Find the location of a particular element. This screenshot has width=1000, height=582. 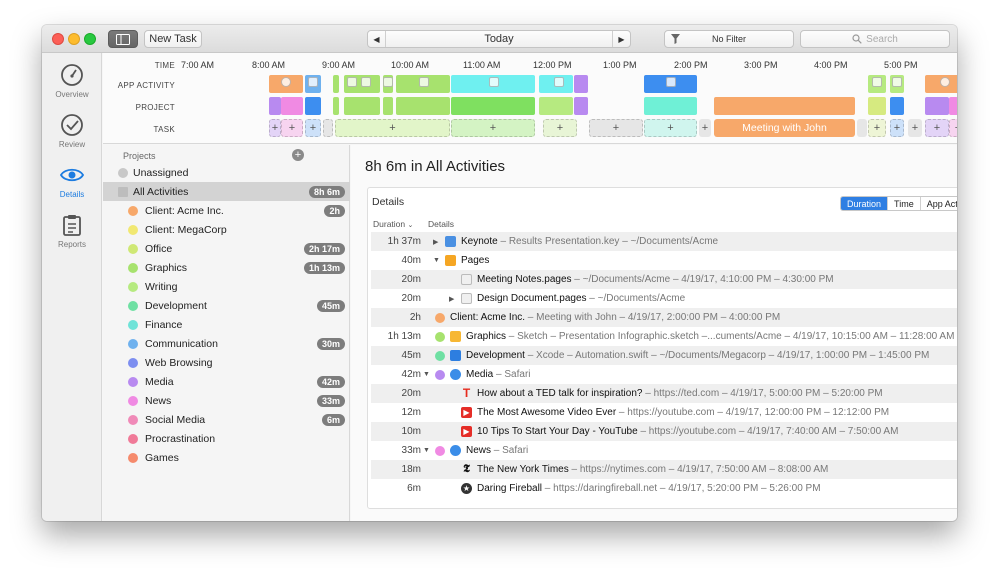

nav-overview: Overview is located at coordinates (72, 87).